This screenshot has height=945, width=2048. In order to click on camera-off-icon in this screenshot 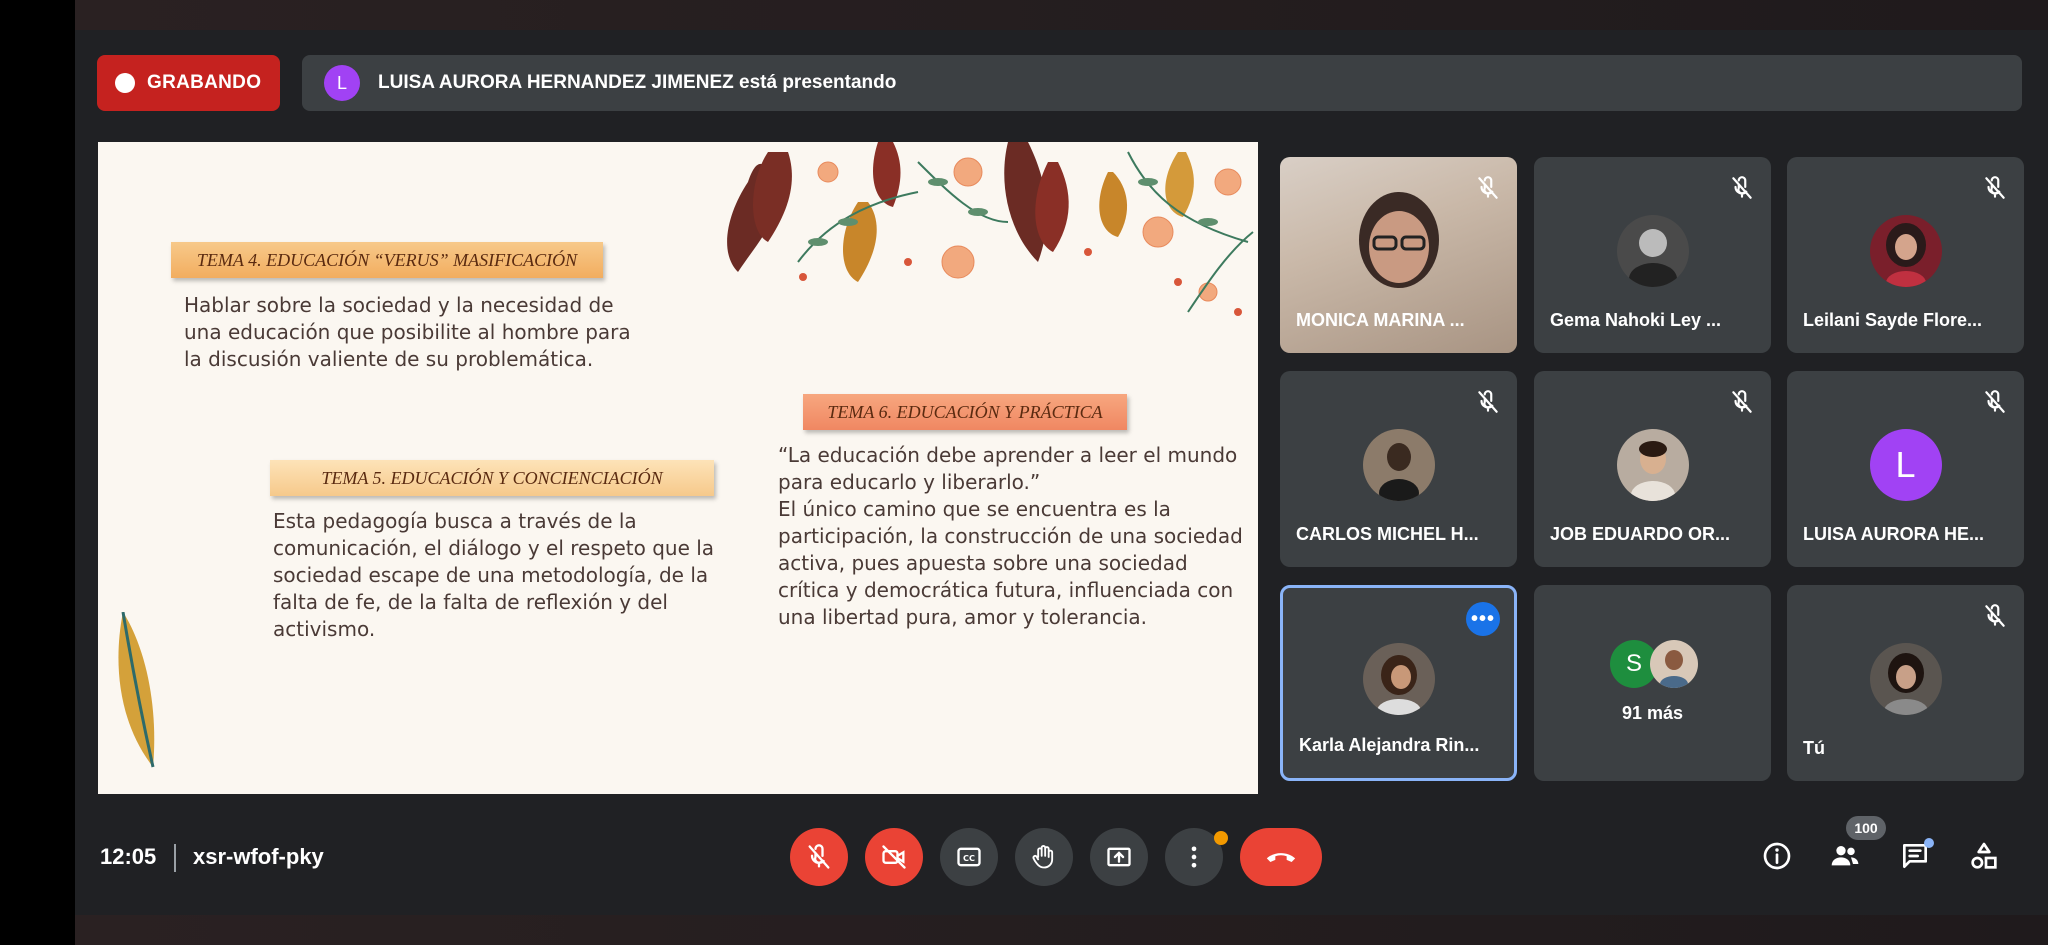, I will do `click(894, 857)`.